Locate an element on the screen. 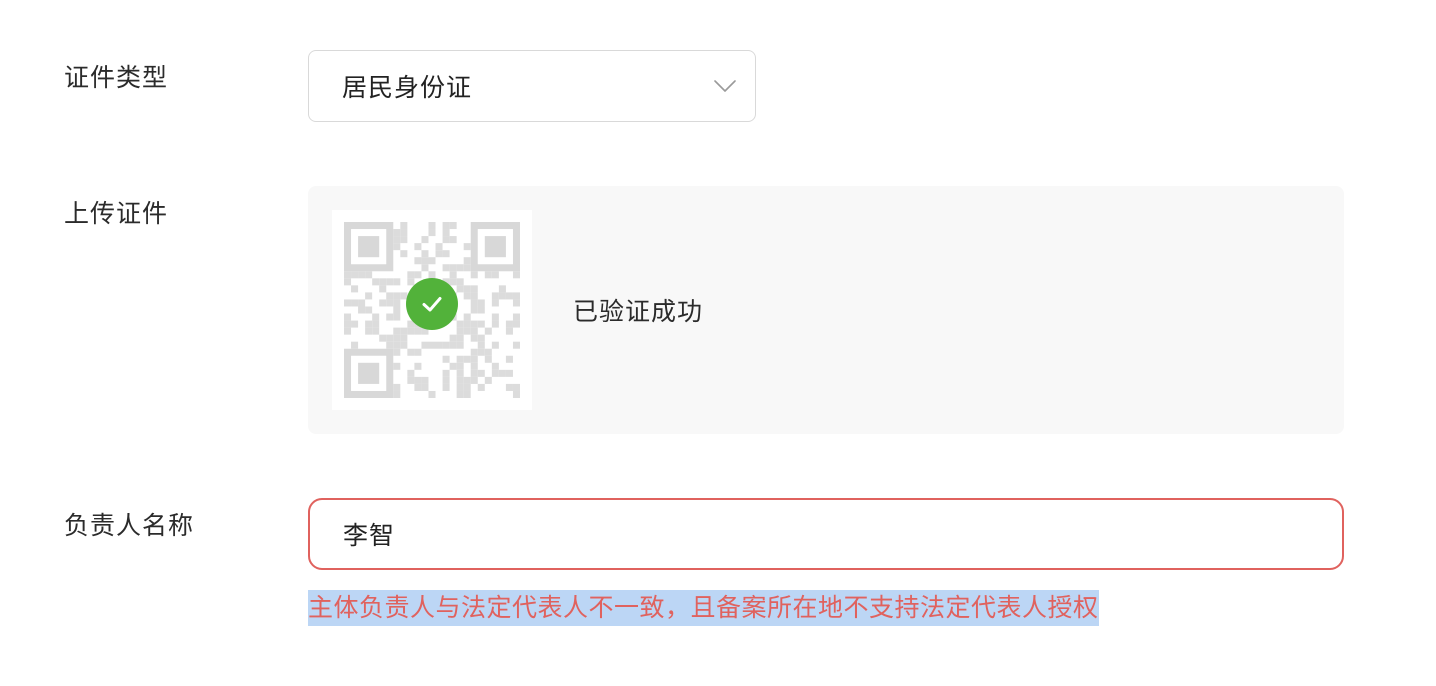  principal-name-input: 李智 is located at coordinates (826, 534).